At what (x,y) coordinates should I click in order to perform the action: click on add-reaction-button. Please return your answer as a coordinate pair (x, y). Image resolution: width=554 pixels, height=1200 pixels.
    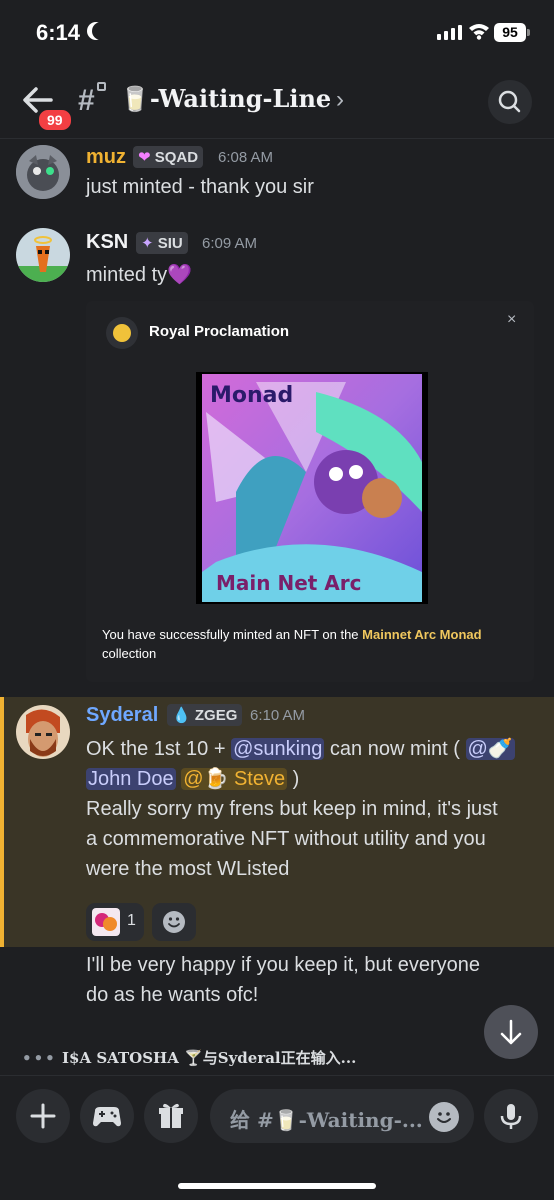
    Looking at the image, I should click on (174, 922).